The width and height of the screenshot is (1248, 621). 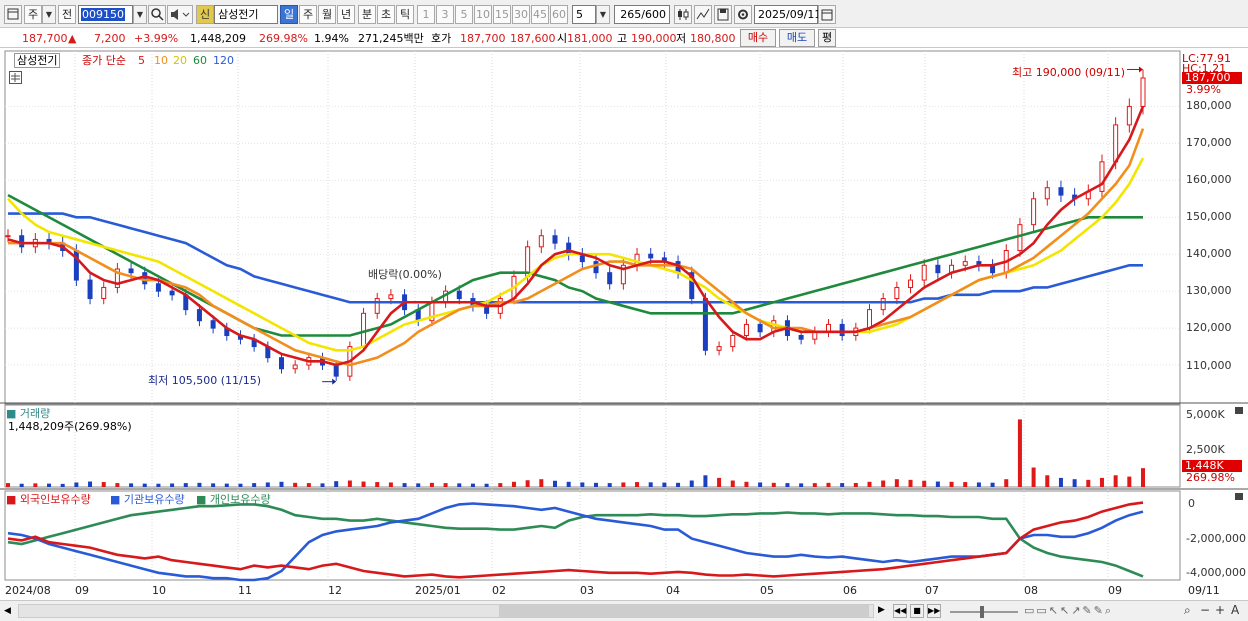 I want to click on individual-legend: ■ 개인보유수량, so click(x=233, y=499).